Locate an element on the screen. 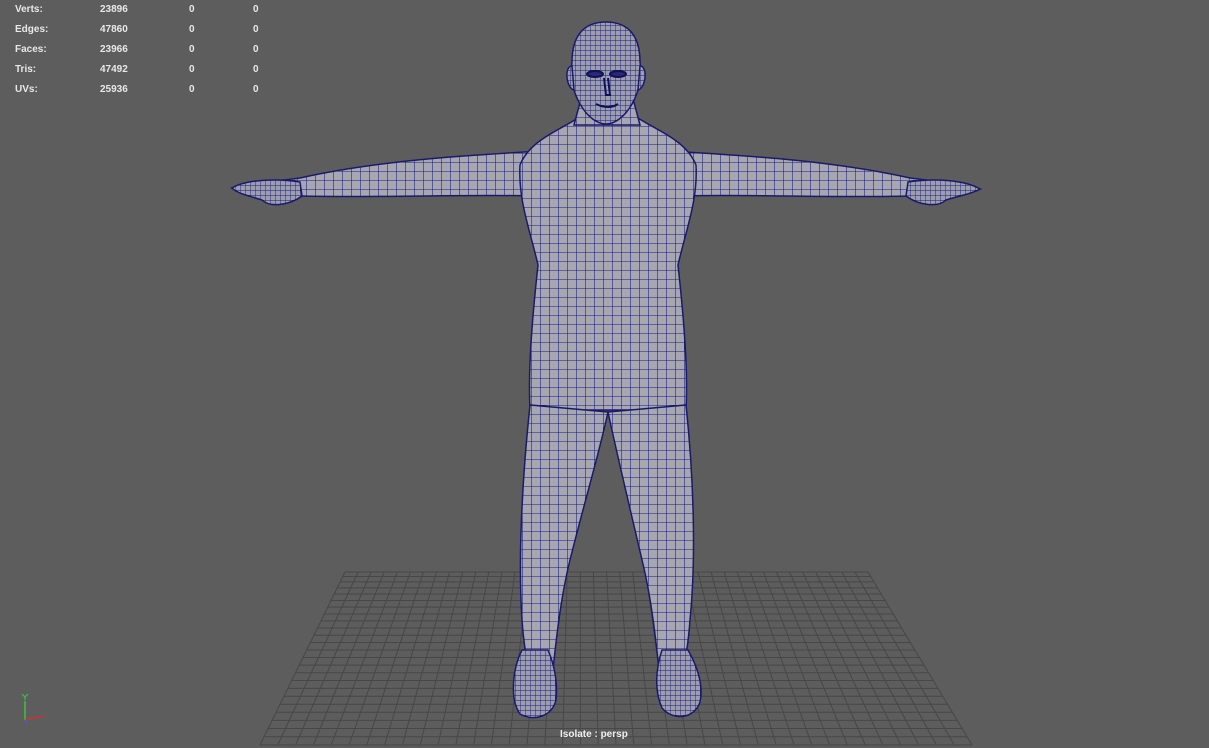  left-hand is located at coordinates (266, 192).